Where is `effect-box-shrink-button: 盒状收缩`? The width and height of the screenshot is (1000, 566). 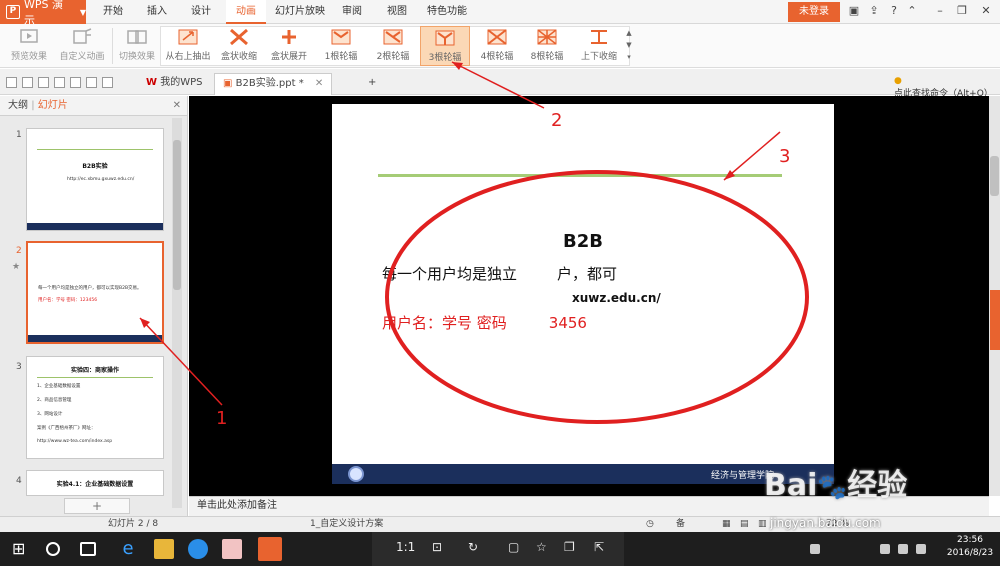
effect-box-shrink-button: 盒状收缩 is located at coordinates (239, 46).